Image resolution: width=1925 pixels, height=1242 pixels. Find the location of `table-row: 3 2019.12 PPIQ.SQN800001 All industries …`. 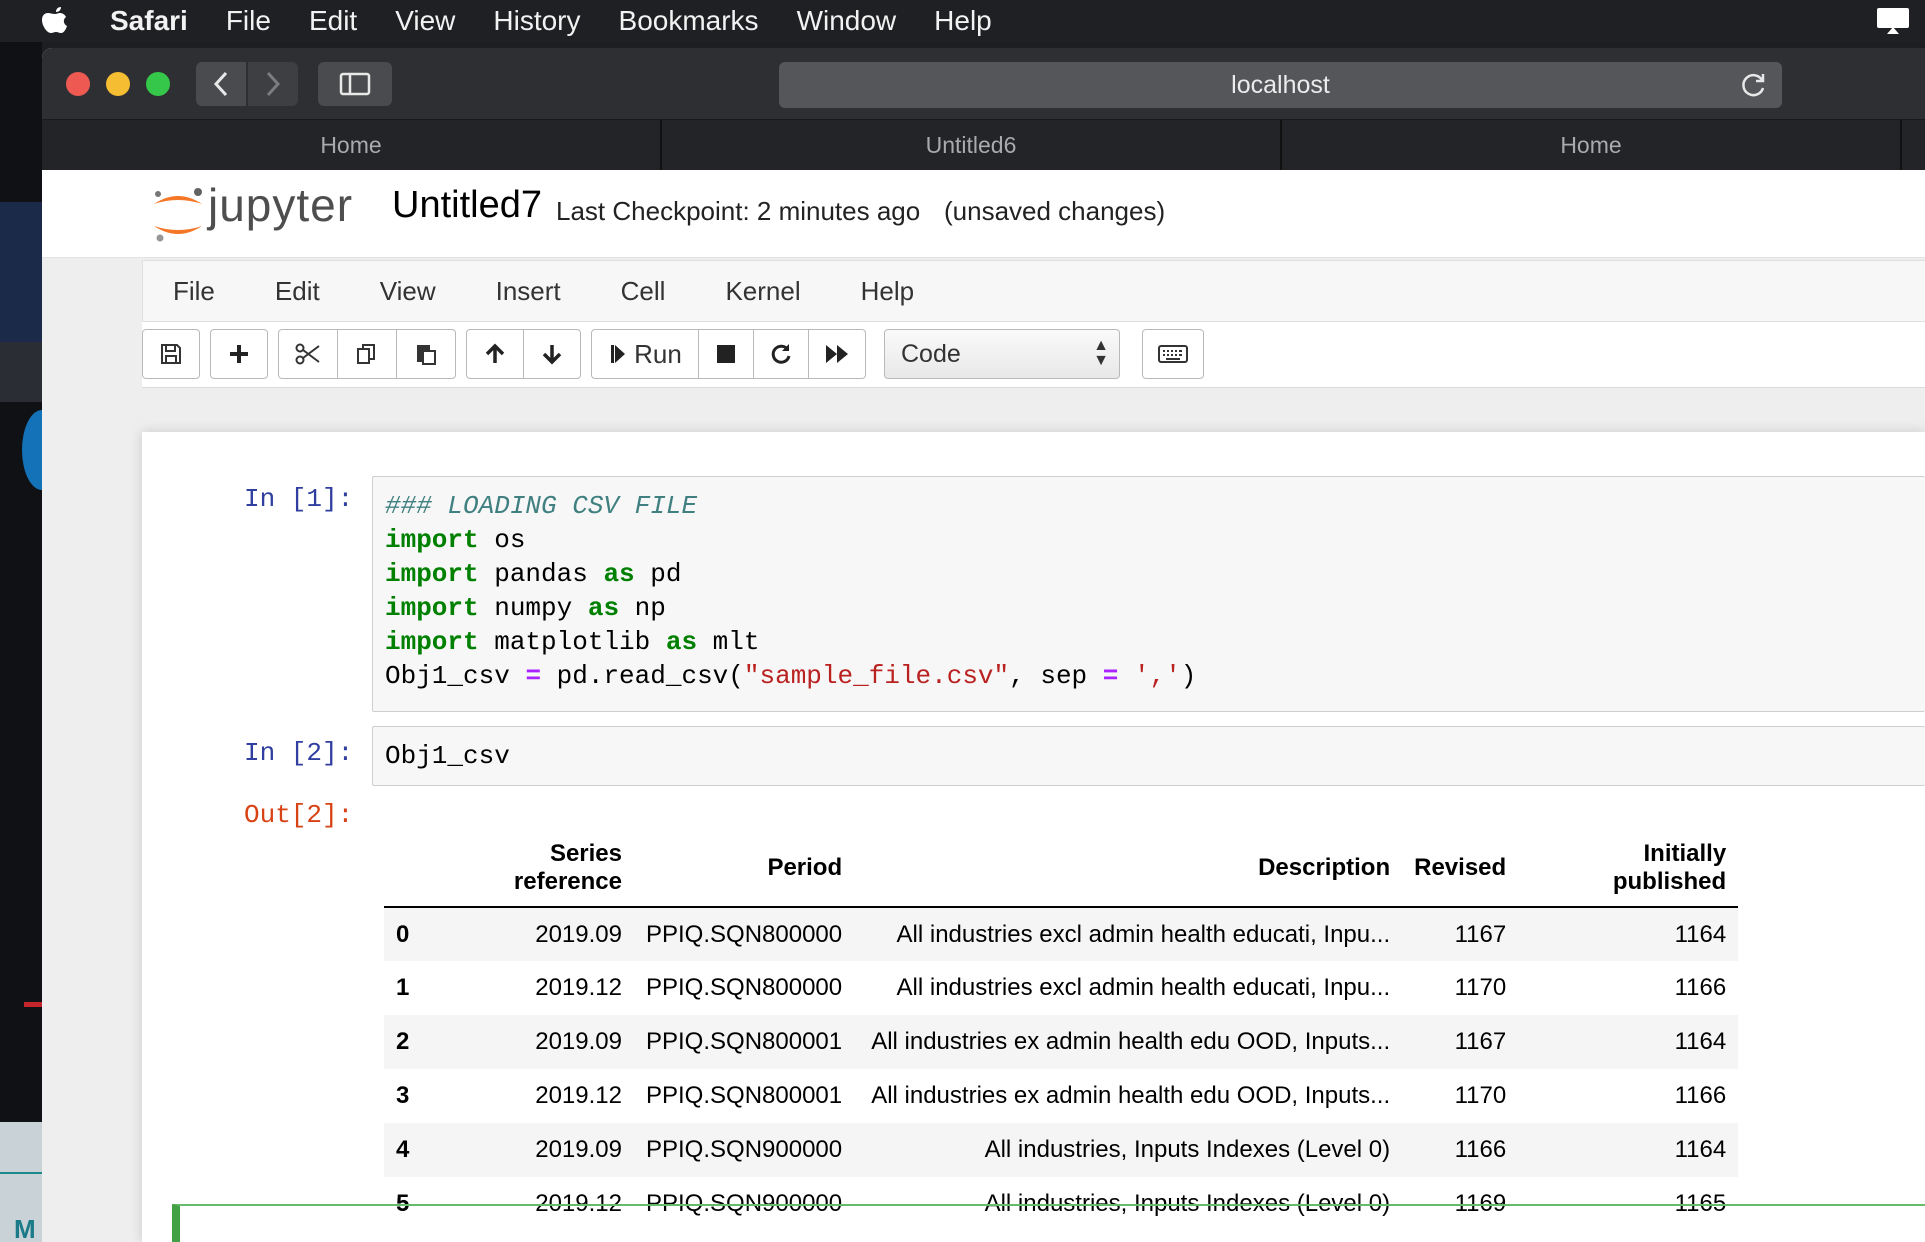

table-row: 3 2019.12 PPIQ.SQN800001 All industries … is located at coordinates (1061, 1096).